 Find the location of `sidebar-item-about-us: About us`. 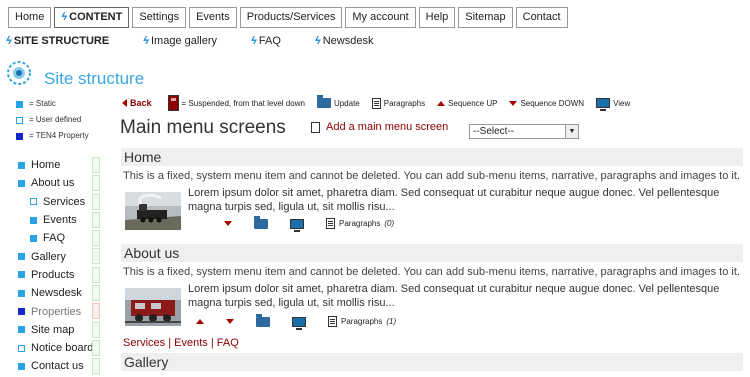

sidebar-item-about-us: About us is located at coordinates (59, 183).